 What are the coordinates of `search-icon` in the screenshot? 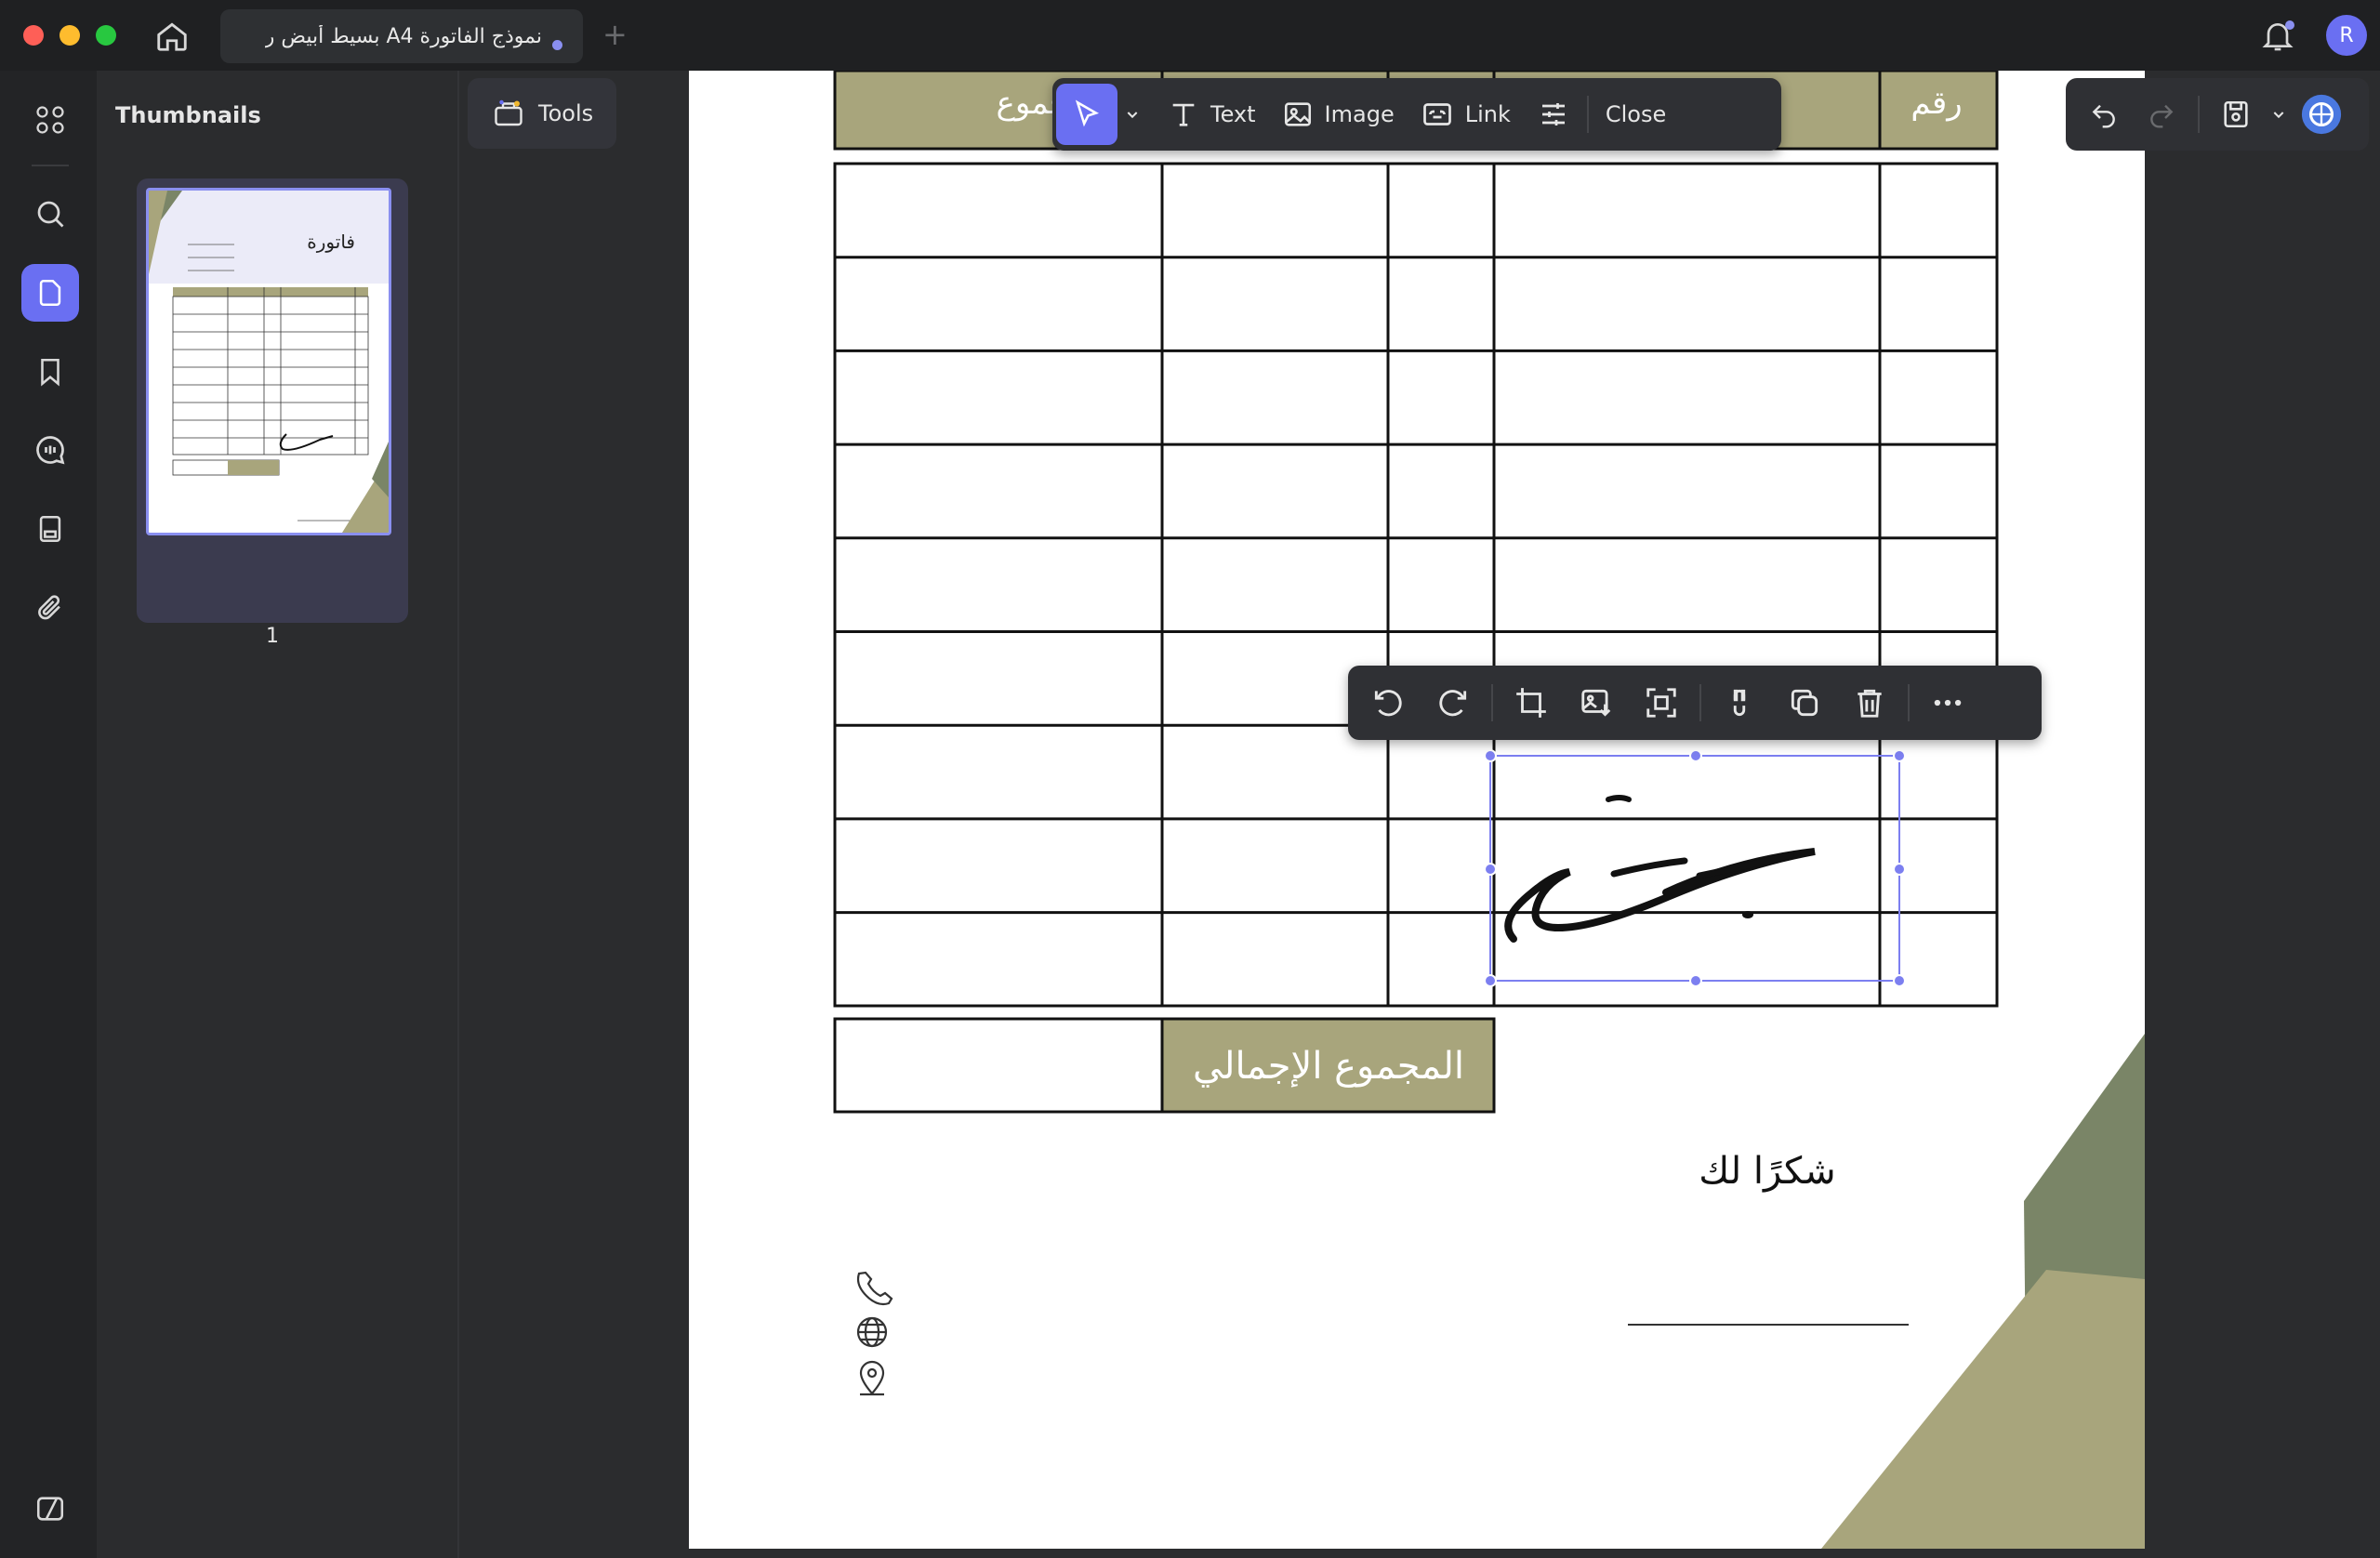 It's located at (50, 214).